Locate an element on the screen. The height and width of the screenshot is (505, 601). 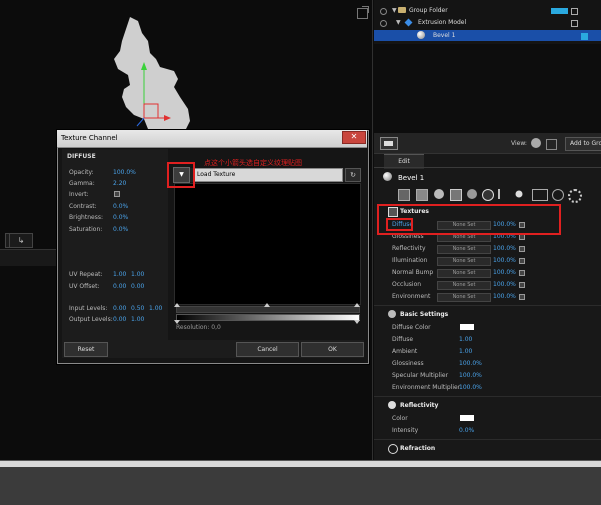
field-label: Output Levels: is located at coordinates (91, 319).